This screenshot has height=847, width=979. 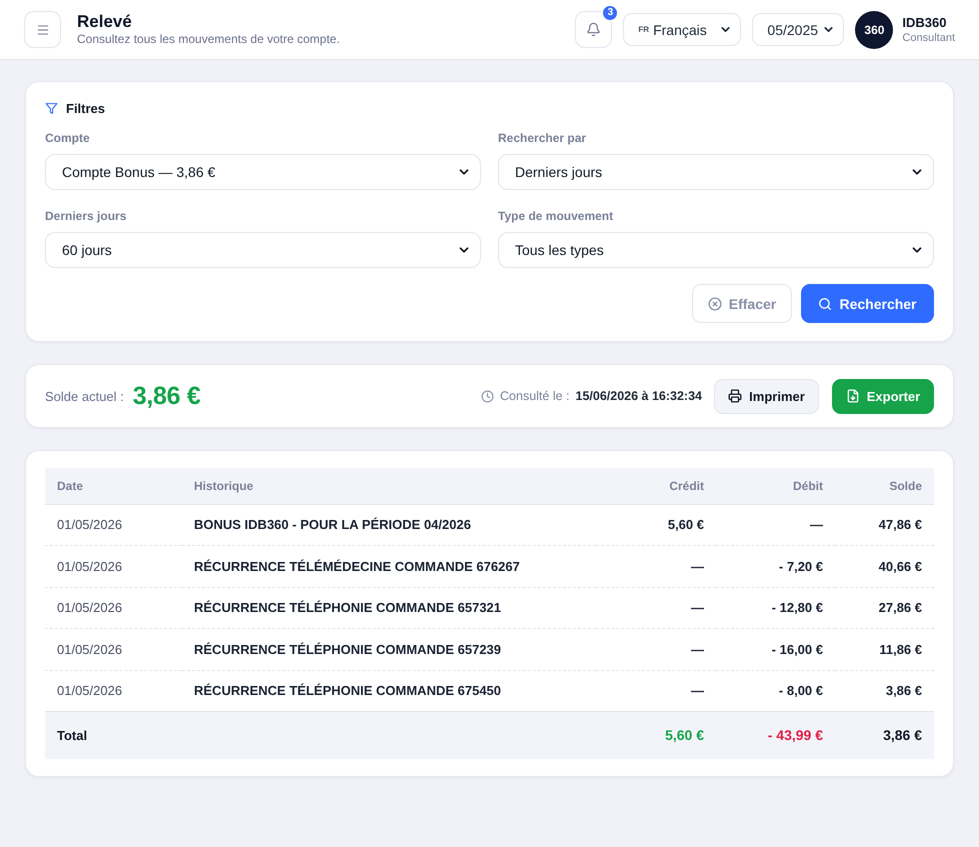 I want to click on menu-button, so click(x=42, y=29).